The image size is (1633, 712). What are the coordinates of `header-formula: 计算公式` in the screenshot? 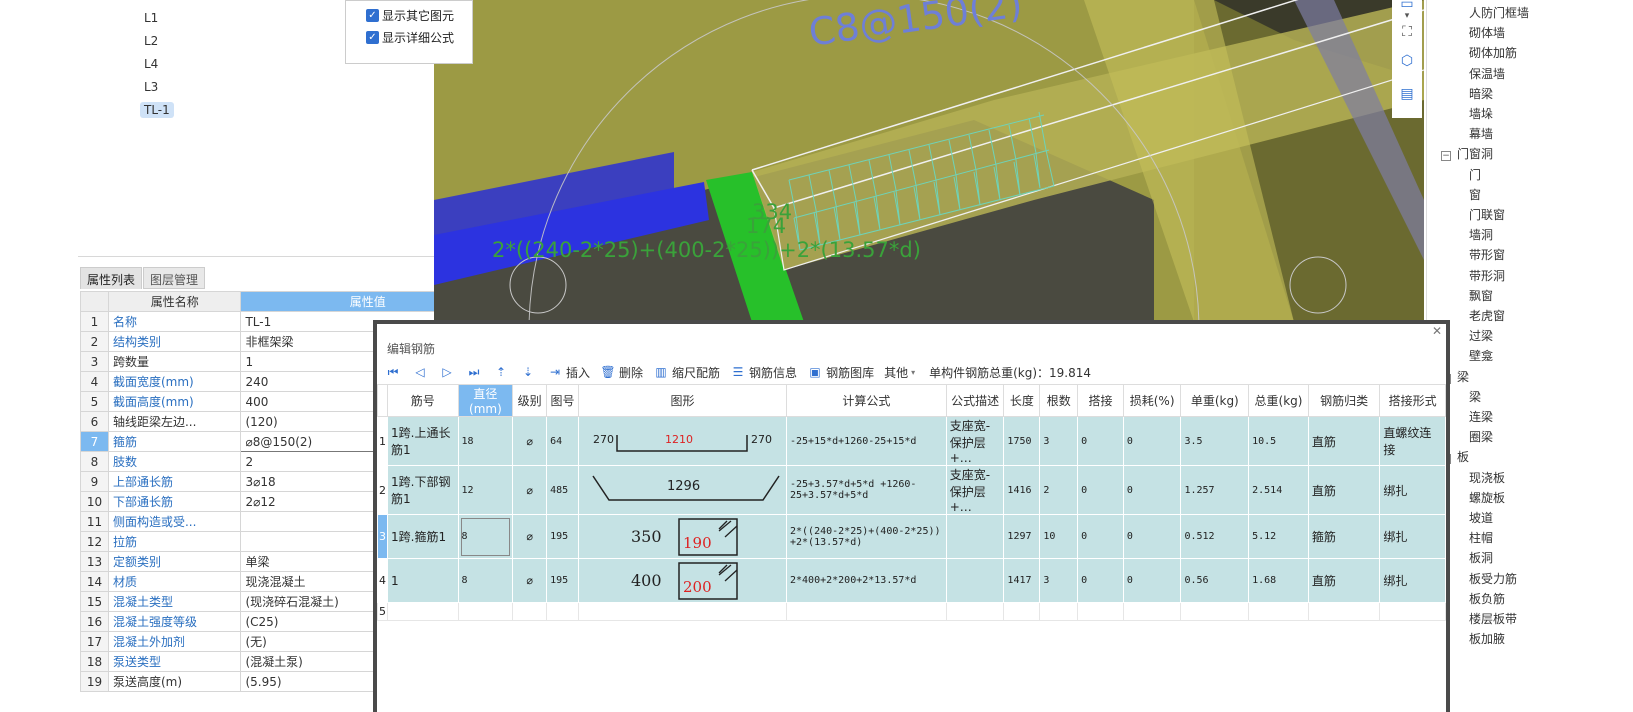 It's located at (866, 400).